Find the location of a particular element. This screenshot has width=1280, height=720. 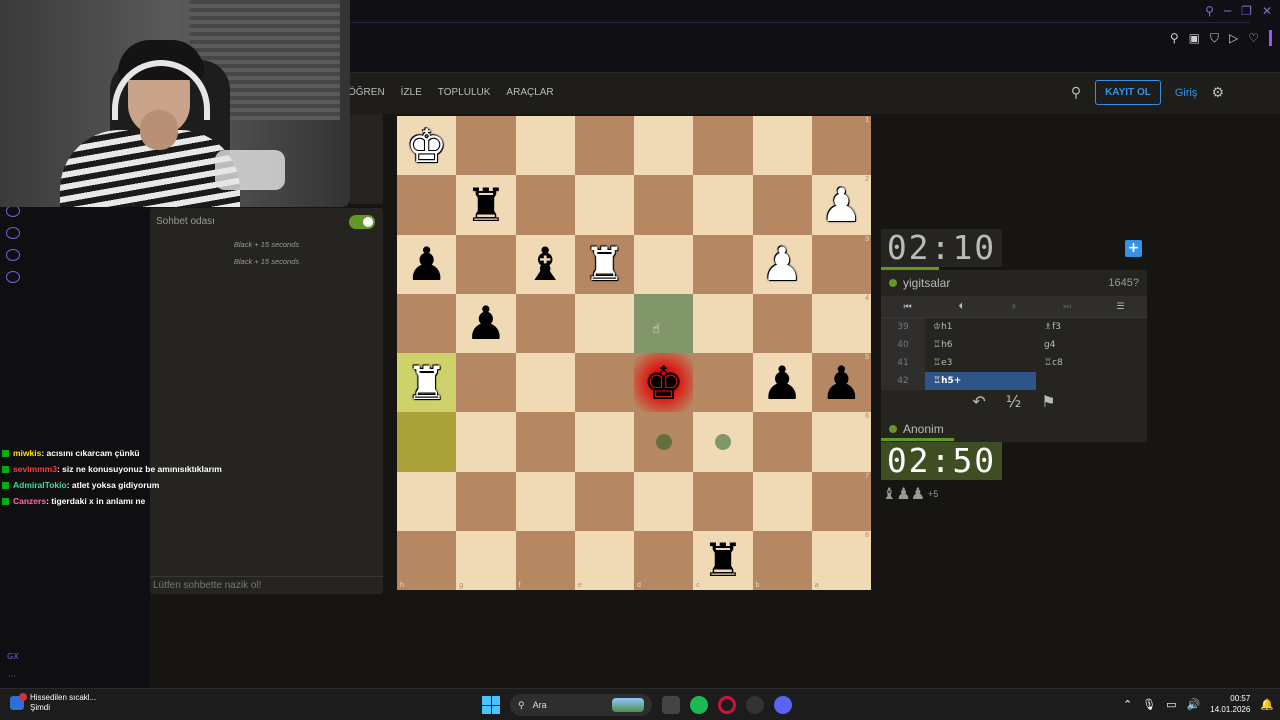

player-name: Anonim is located at coordinates (923, 429).